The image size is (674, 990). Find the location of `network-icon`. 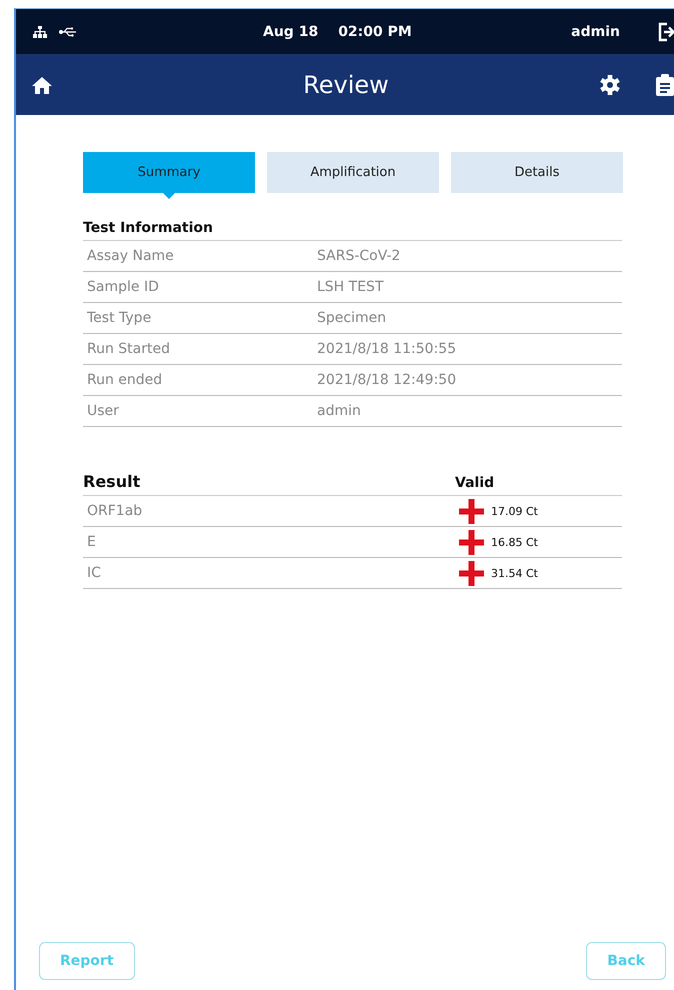

network-icon is located at coordinates (40, 32).